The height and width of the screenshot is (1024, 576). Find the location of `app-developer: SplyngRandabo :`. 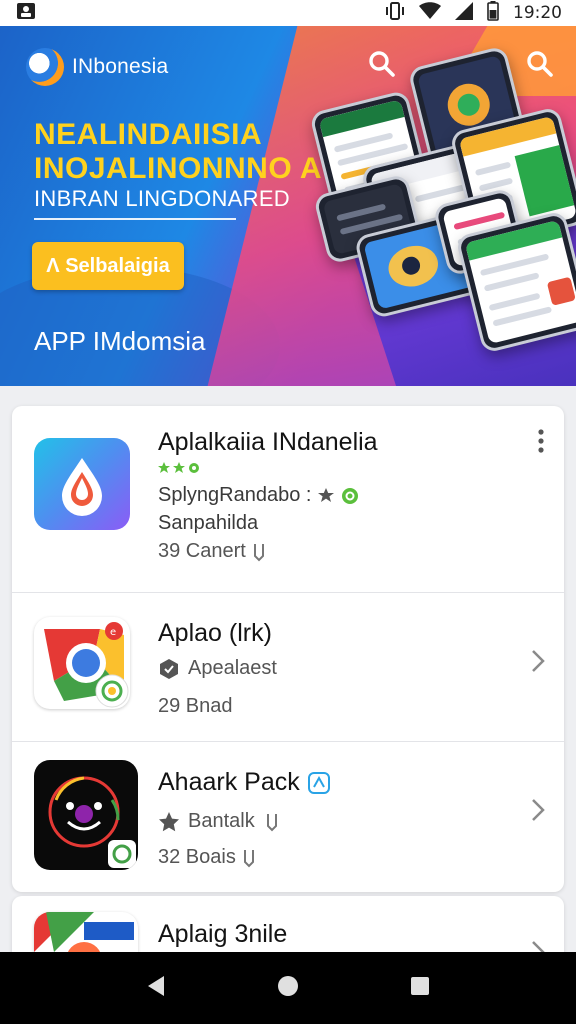

app-developer: SplyngRandabo : is located at coordinates (258, 495).